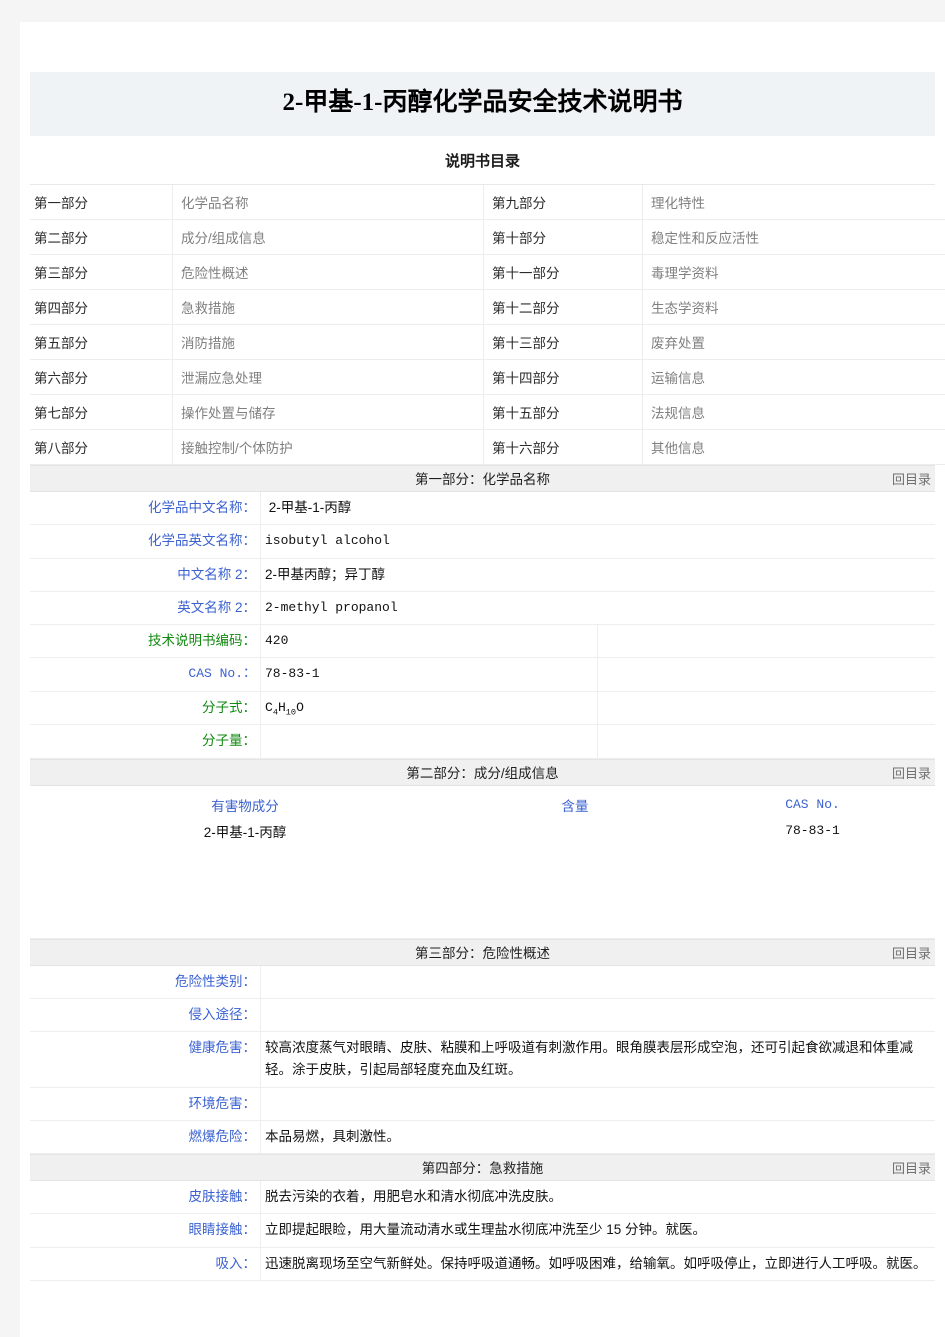  What do you see at coordinates (911, 479) in the screenshot?
I see `back-to-toc-link-1: 回目录` at bounding box center [911, 479].